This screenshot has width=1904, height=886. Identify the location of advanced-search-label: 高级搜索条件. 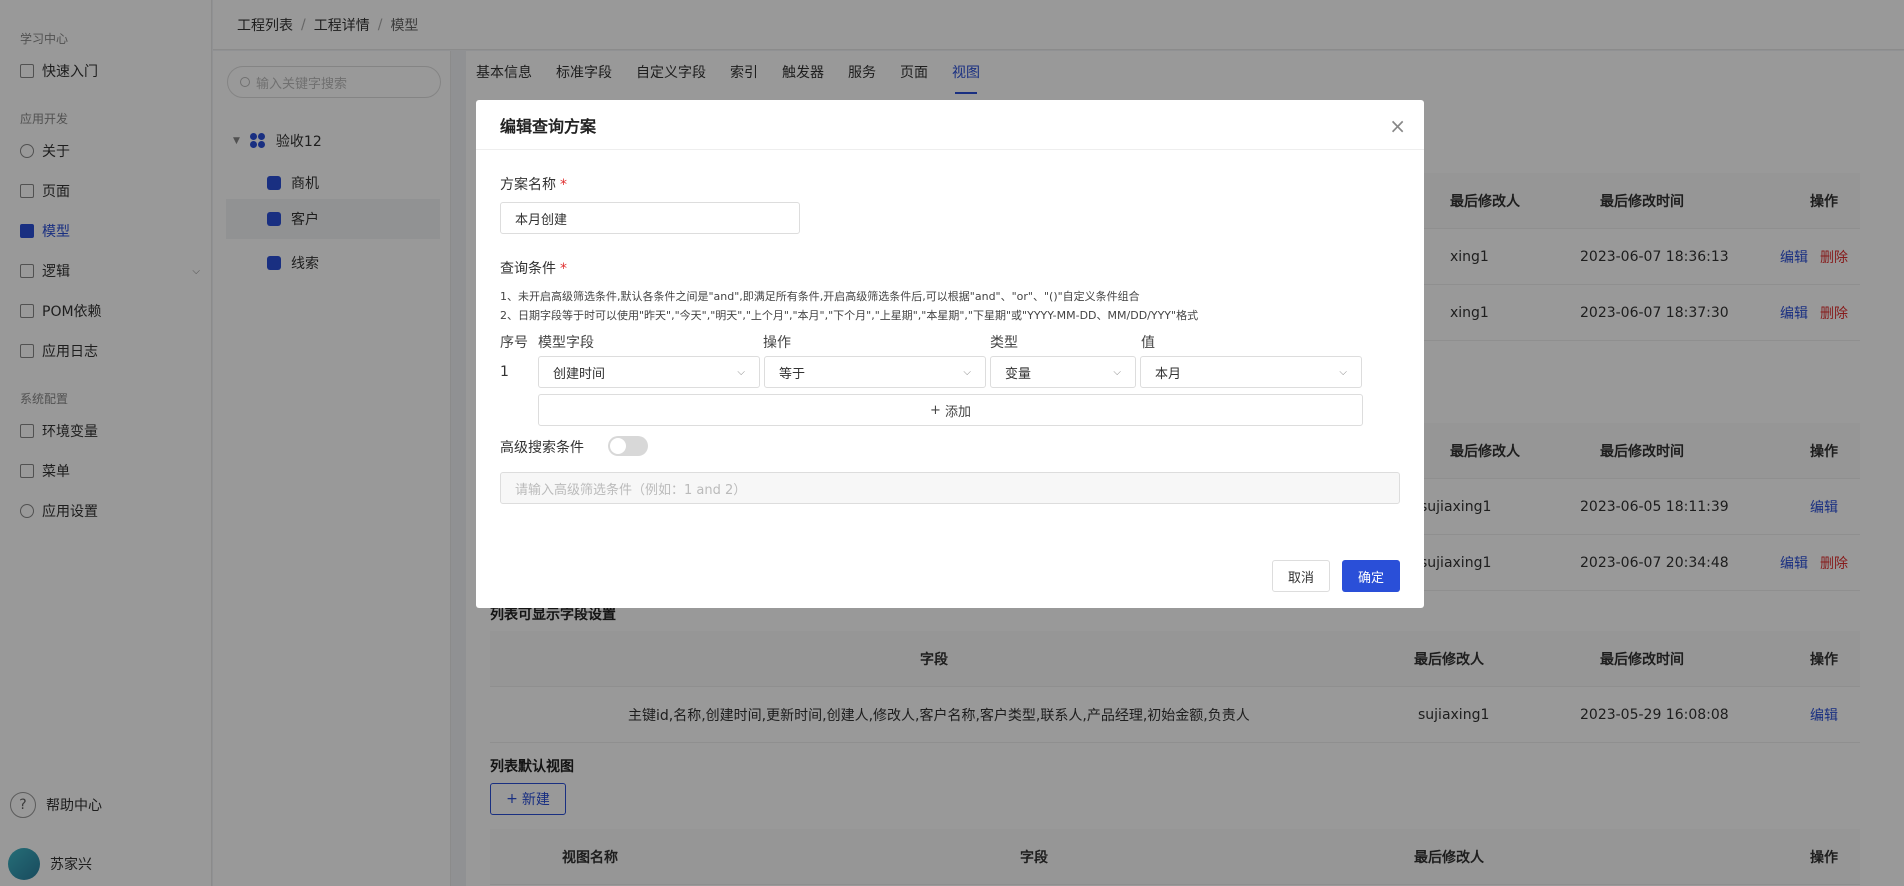
(542, 448).